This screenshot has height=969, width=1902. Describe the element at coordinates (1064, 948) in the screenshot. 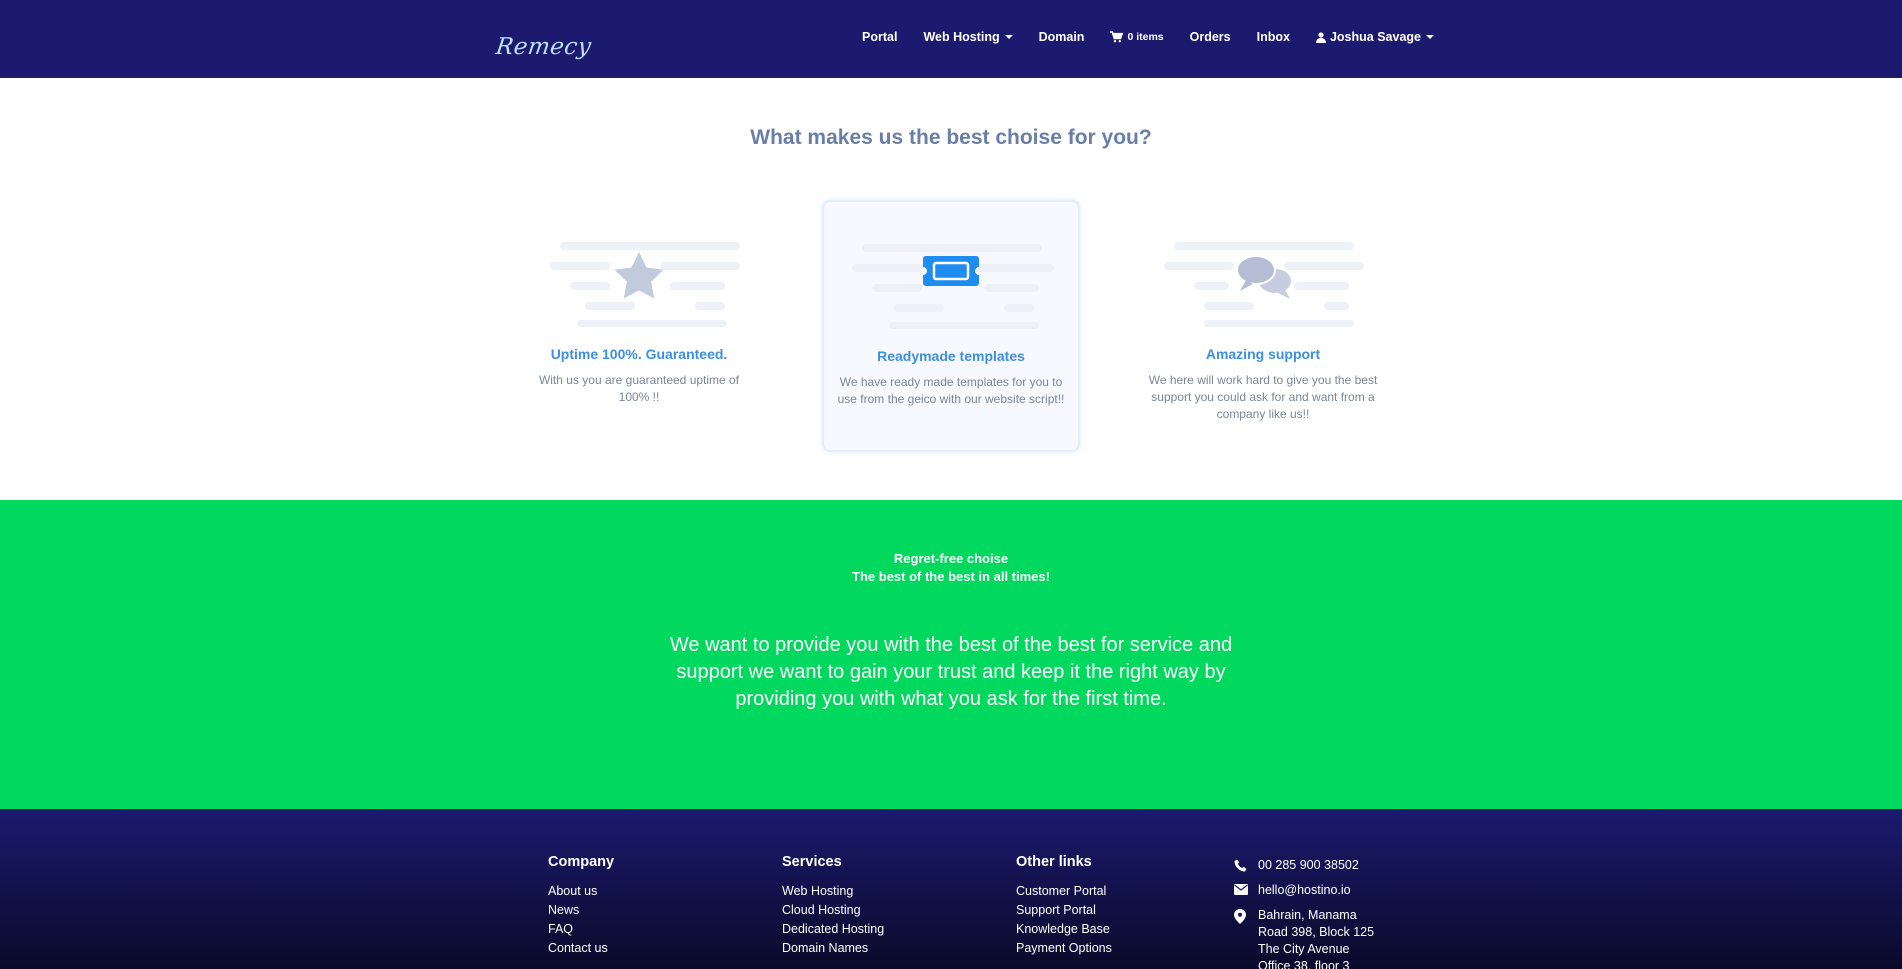

I see `footer-link-payment-options: Payment Options` at that location.